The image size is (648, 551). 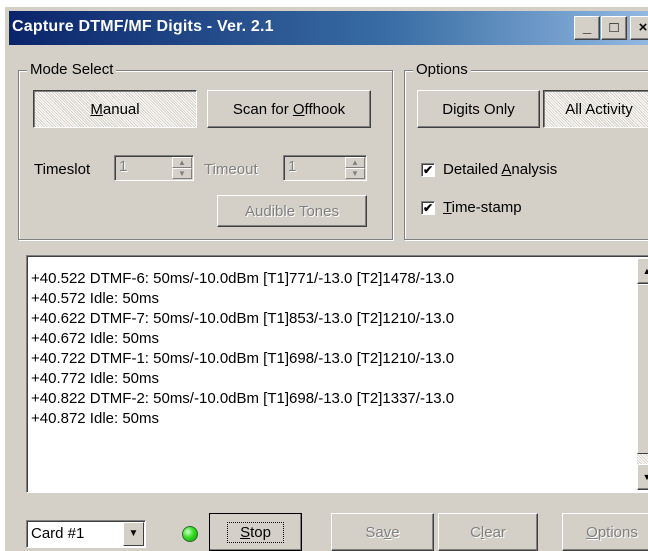 What do you see at coordinates (154, 168) in the screenshot?
I see `timeslot-spinner: 1 ▲ ▼` at bounding box center [154, 168].